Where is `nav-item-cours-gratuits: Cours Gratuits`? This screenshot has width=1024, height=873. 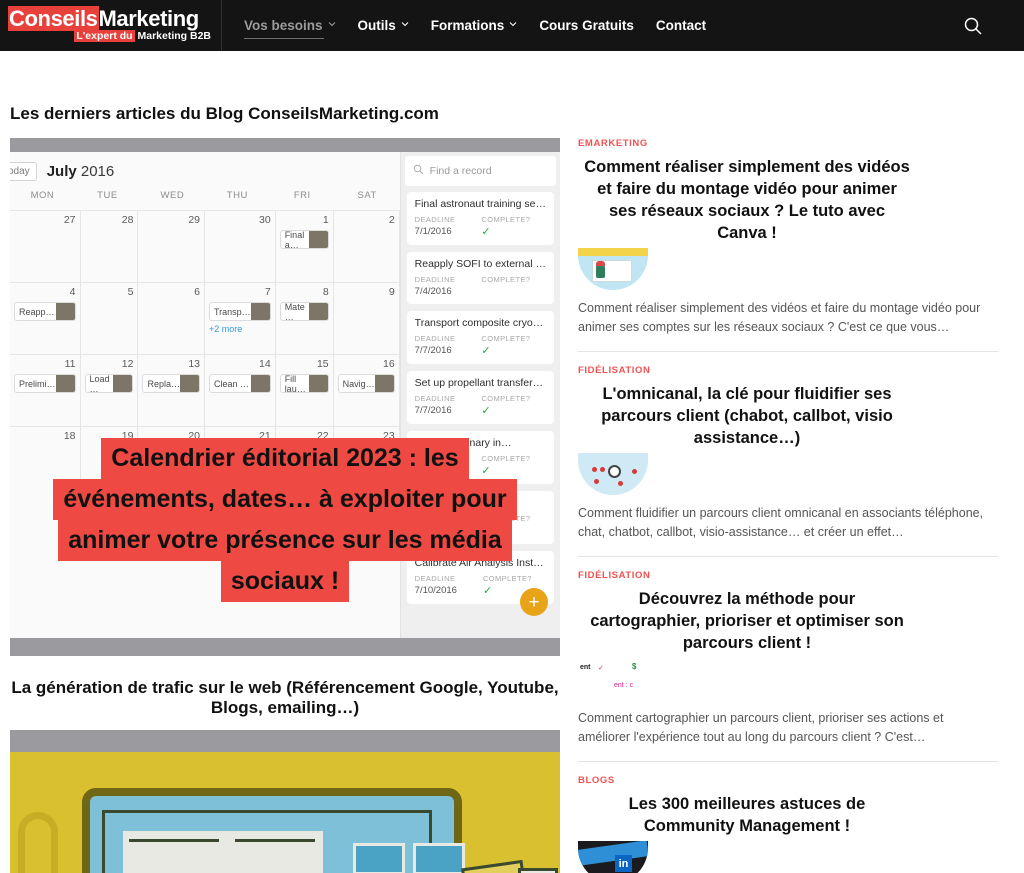 nav-item-cours-gratuits: Cours Gratuits is located at coordinates (586, 25).